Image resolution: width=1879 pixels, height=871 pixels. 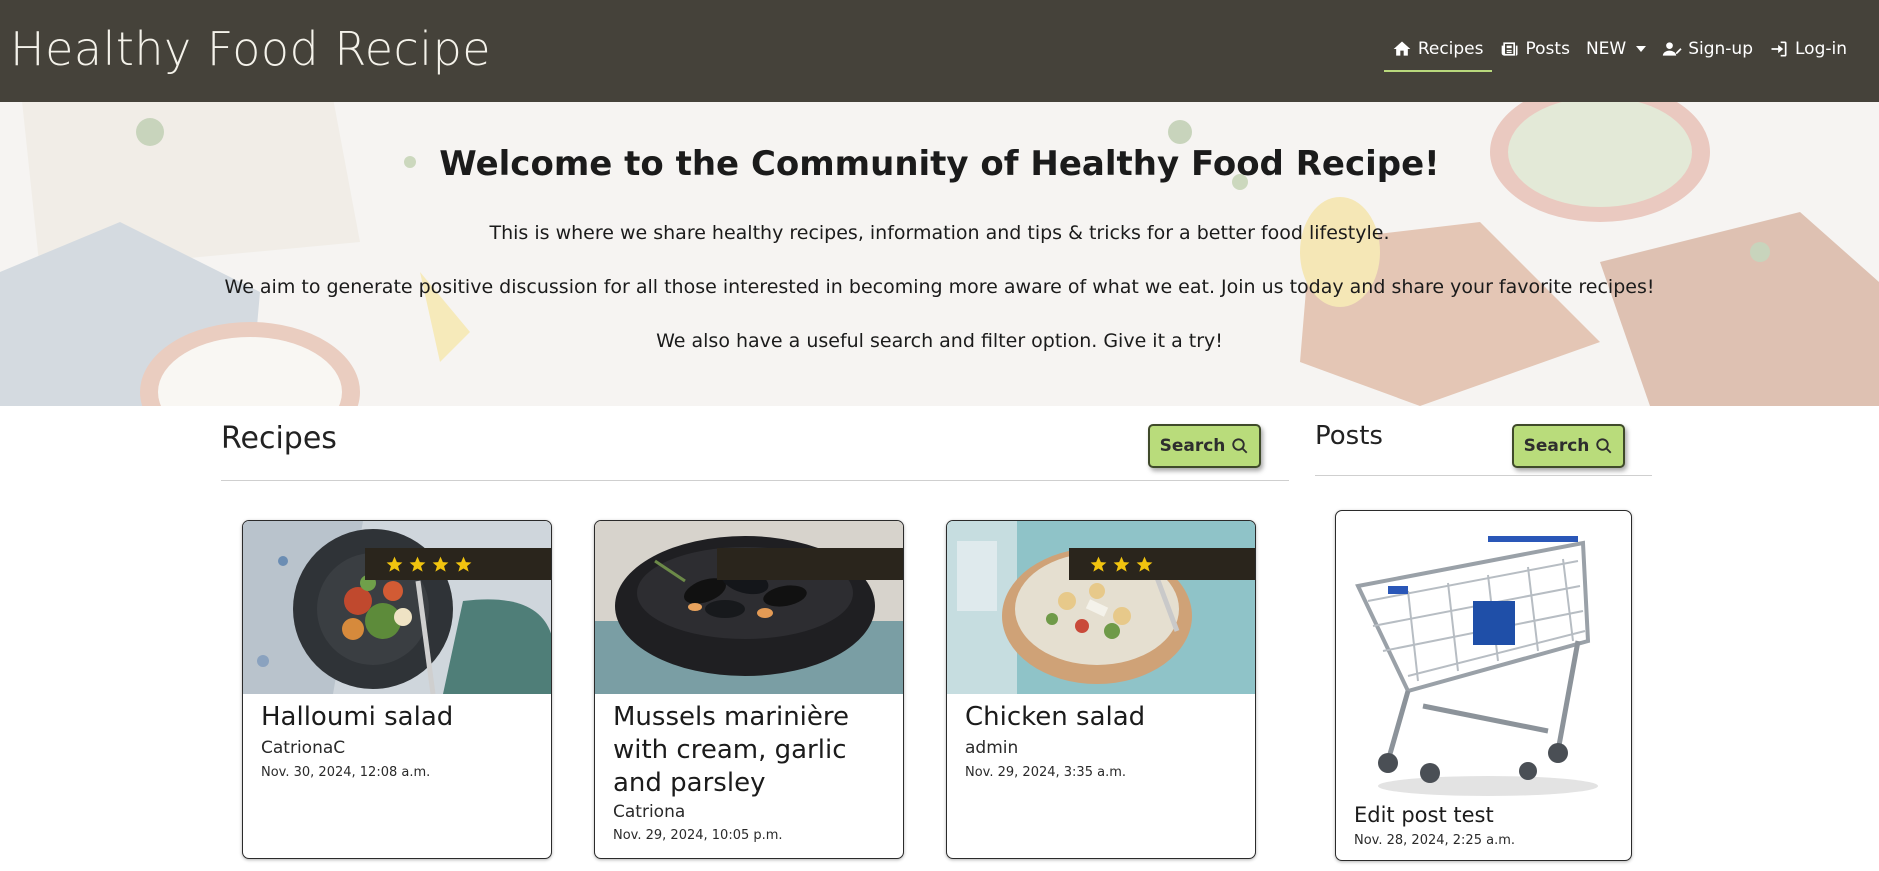 I want to click on sign-in-icon, so click(x=1779, y=49).